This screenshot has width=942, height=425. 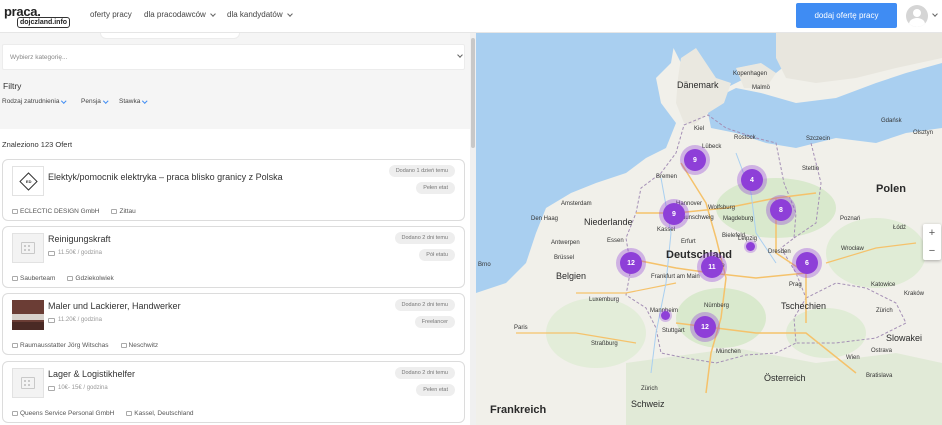 I want to click on country-label: Schweiz, so click(x=648, y=404).